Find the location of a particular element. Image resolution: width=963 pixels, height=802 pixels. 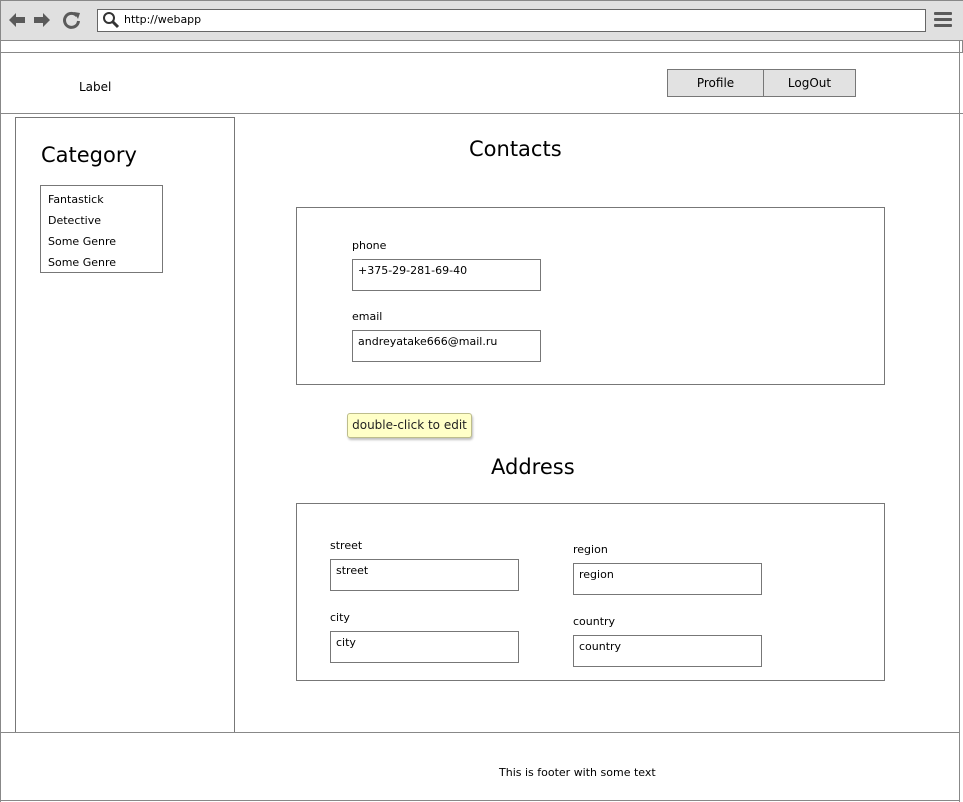

email-field: andreyatake666@mail.ru is located at coordinates (446, 346).